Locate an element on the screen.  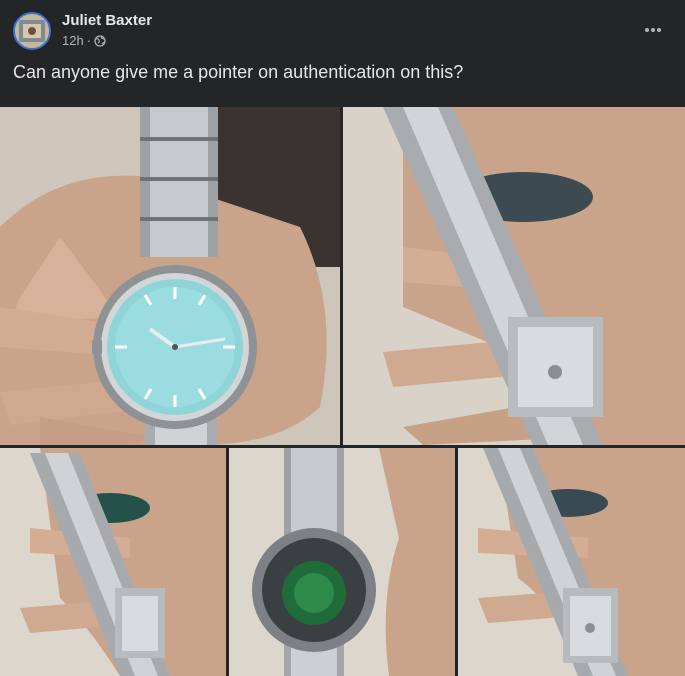
photo-caseback is located at coordinates (342, 562).